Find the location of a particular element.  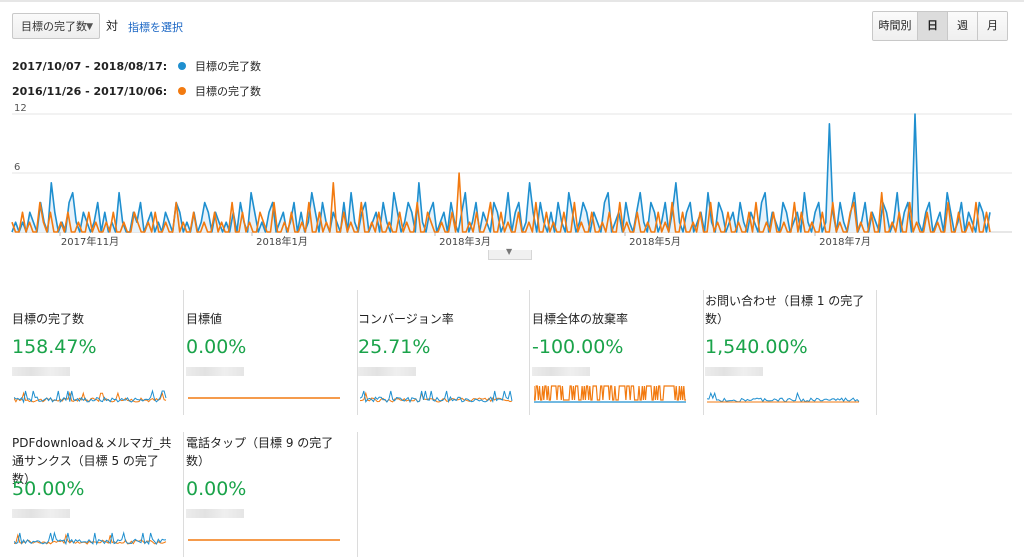

x-tick-label: 2018年5月 is located at coordinates (655, 241).